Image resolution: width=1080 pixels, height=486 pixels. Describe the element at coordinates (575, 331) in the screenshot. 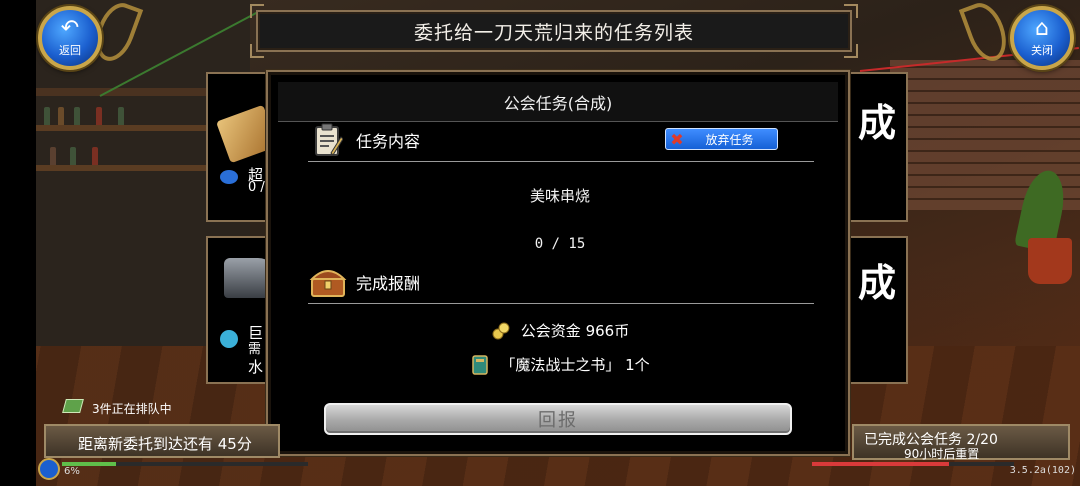

I see `reward-funds-label: 公会资金 966币` at that location.